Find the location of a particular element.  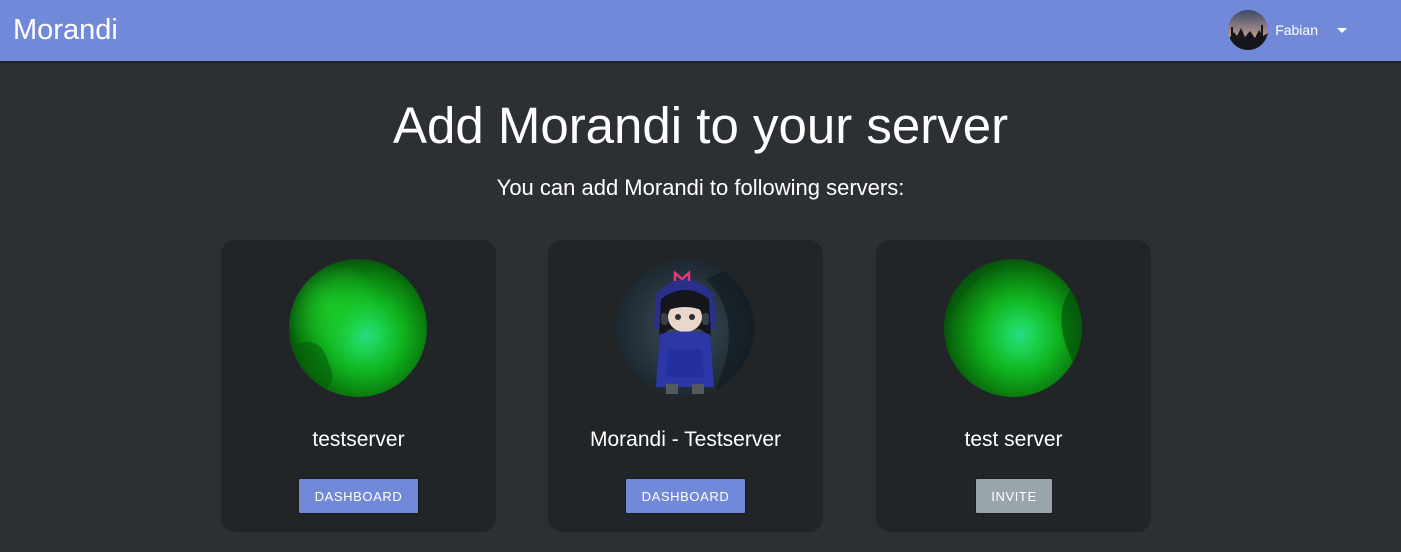

server-name: test server is located at coordinates (1013, 439).